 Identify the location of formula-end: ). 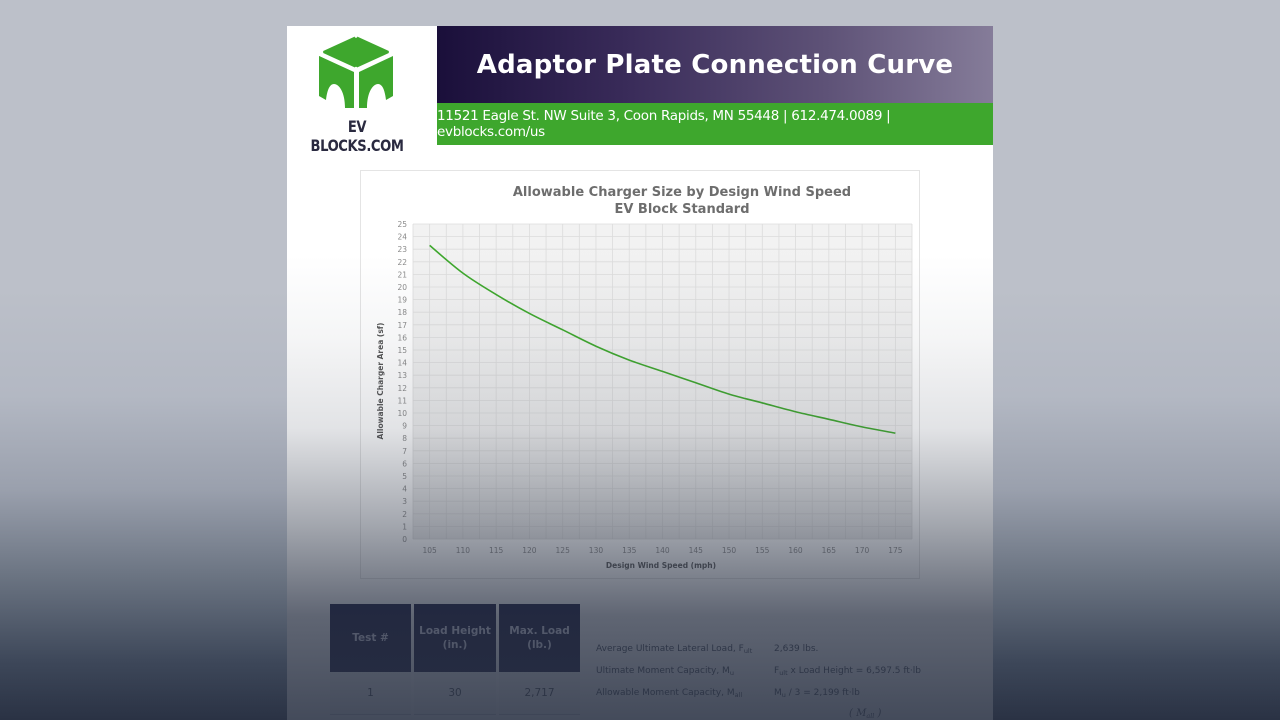
(878, 713).